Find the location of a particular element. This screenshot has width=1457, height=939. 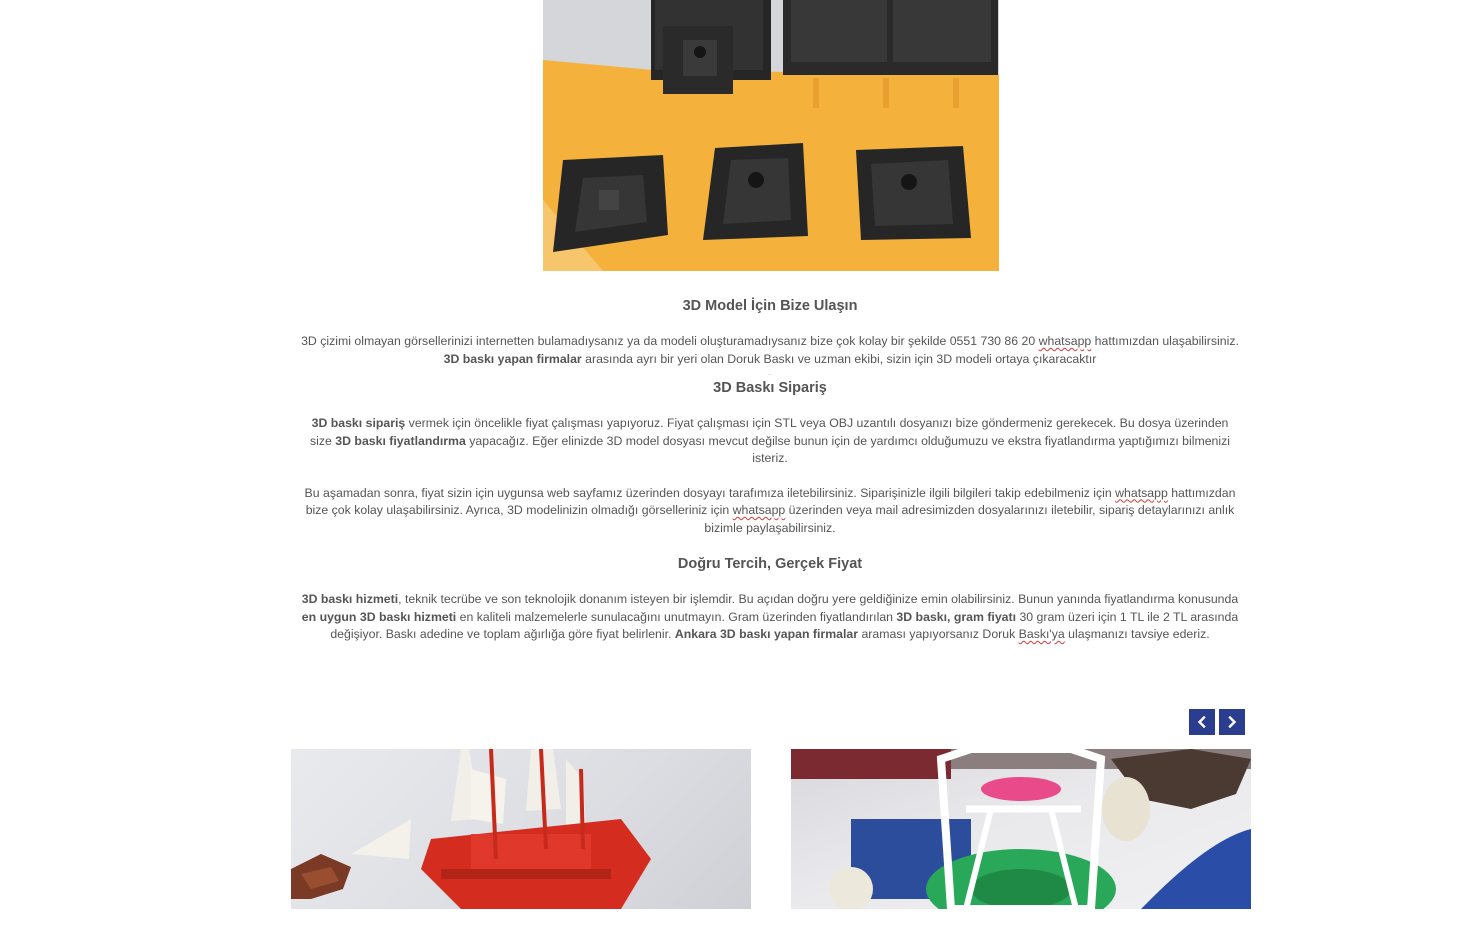

hero-photo-illustration is located at coordinates (771, 135).